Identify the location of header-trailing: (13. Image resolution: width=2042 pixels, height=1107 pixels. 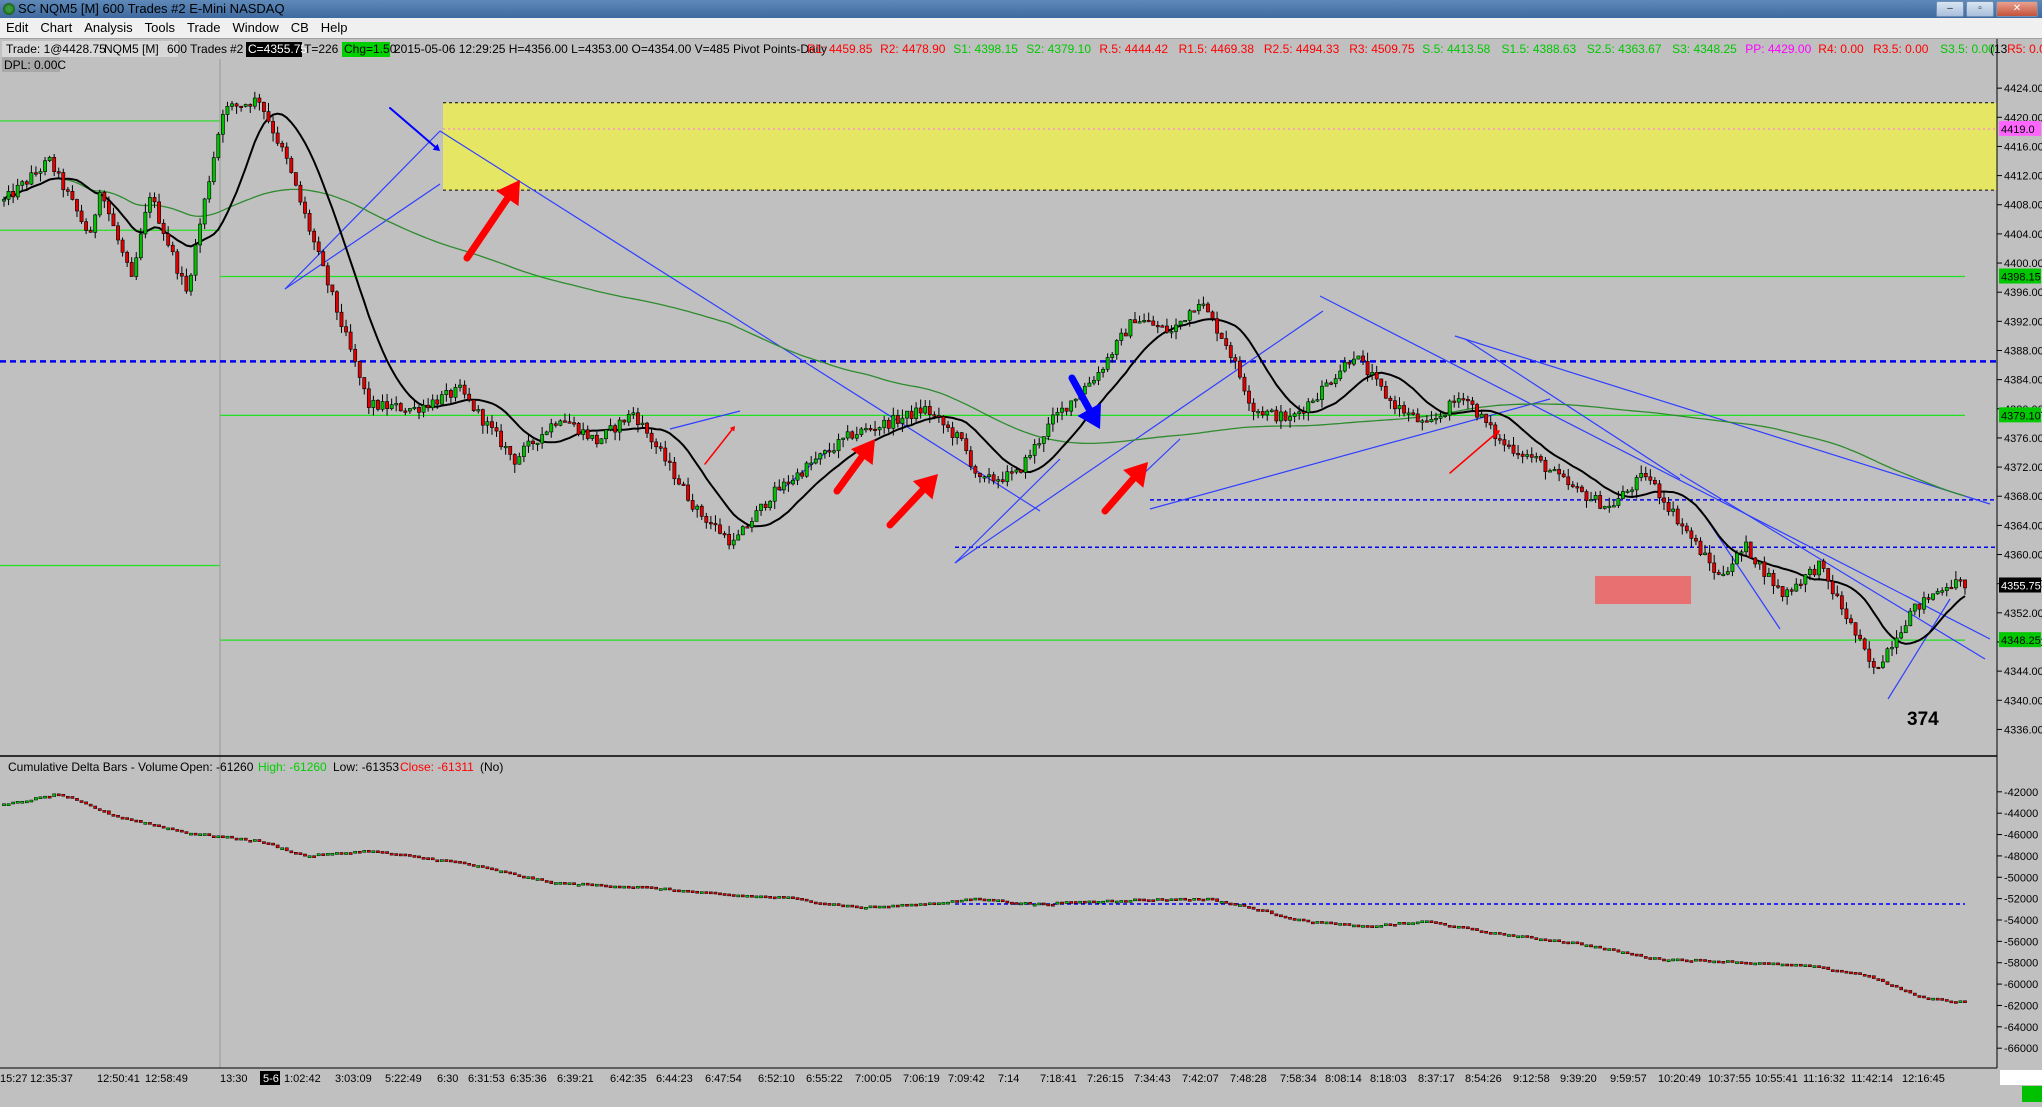
(1999, 49).